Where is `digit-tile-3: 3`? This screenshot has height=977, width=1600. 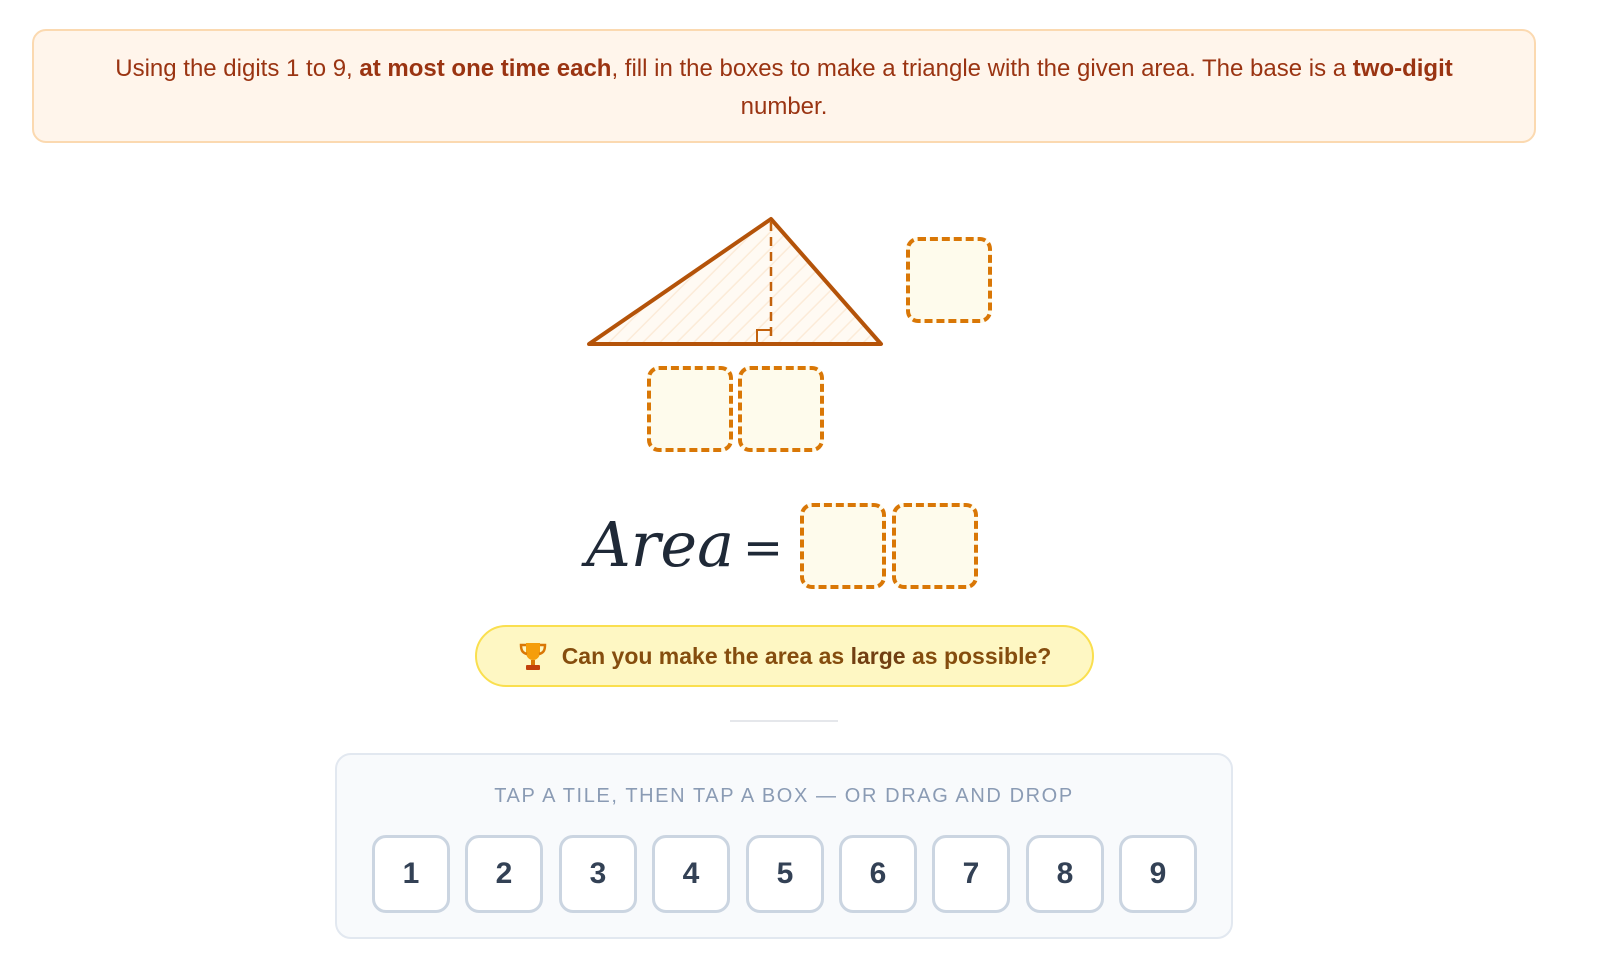
digit-tile-3: 3 is located at coordinates (598, 874).